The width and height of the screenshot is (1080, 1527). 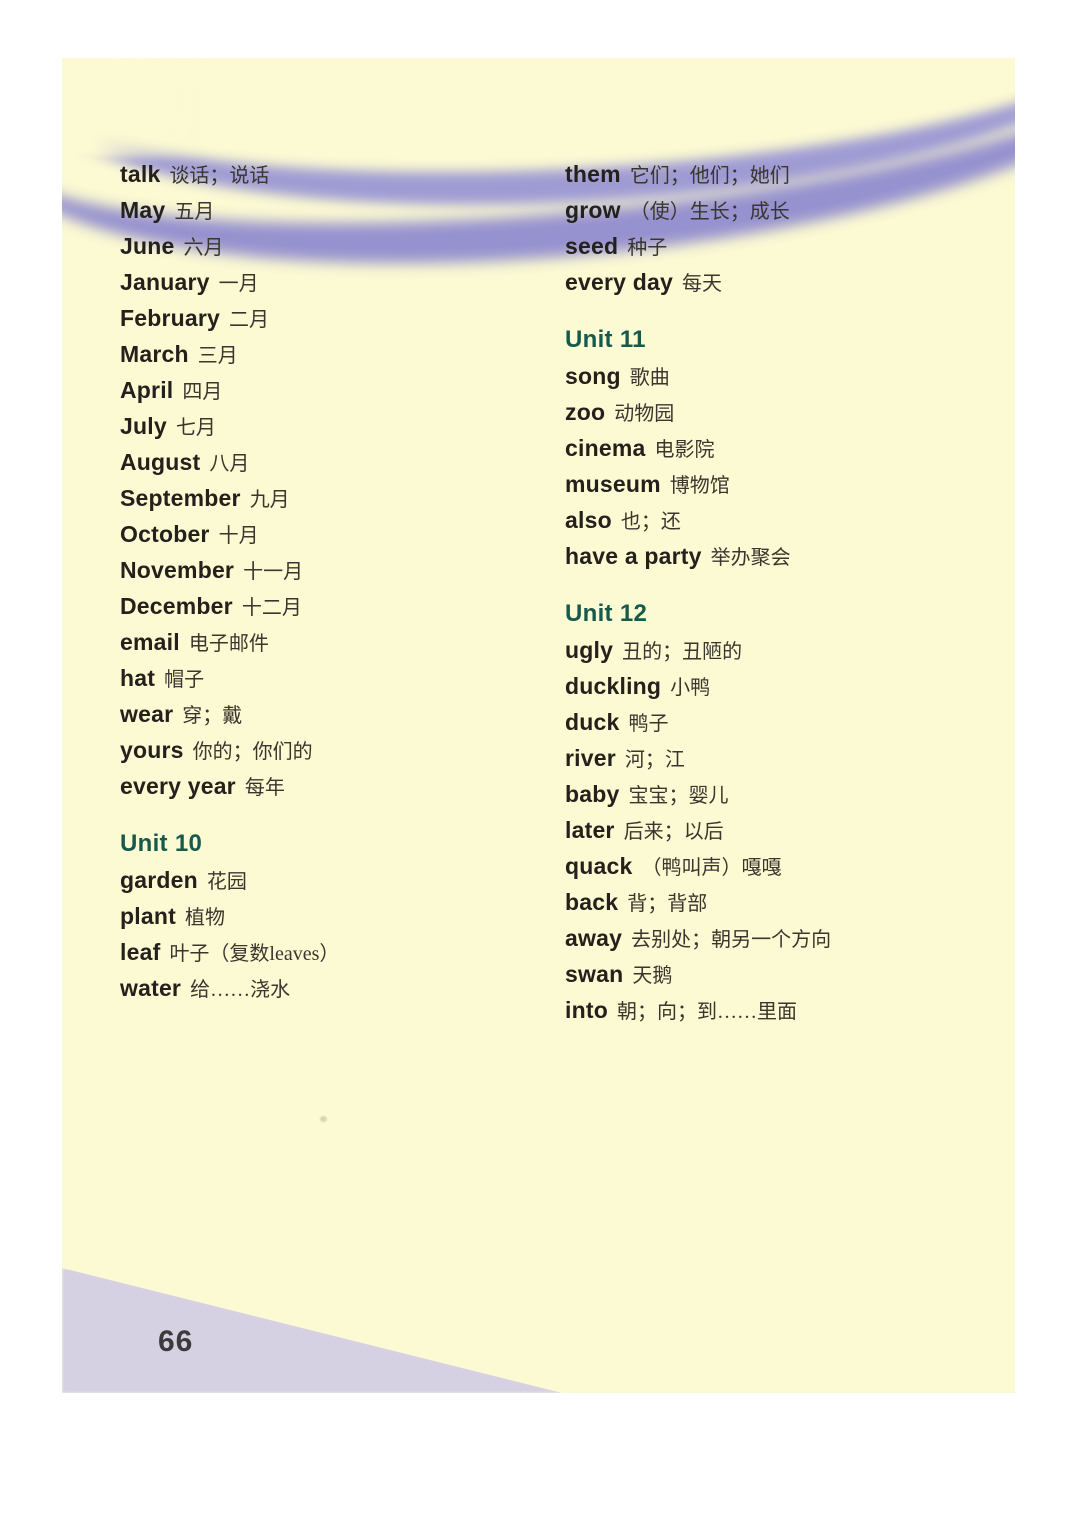 What do you see at coordinates (140, 174) in the screenshot?
I see `entry-word: talk` at bounding box center [140, 174].